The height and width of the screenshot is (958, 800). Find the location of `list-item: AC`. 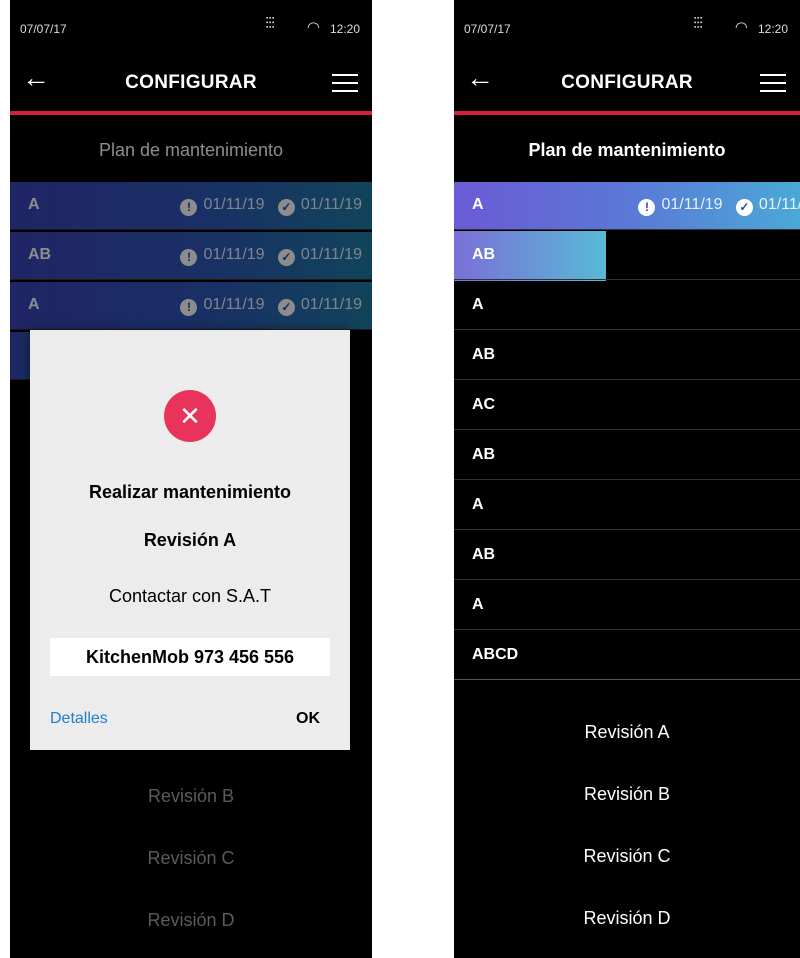

list-item: AC is located at coordinates (627, 406).